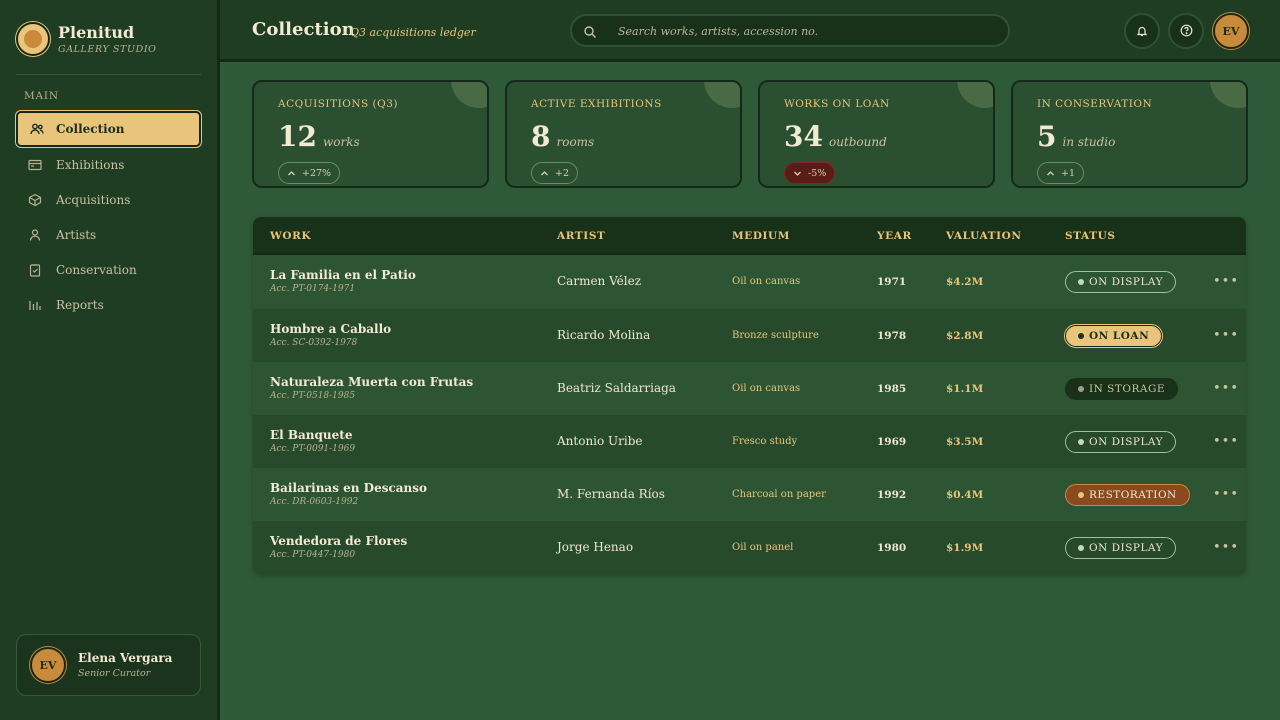  Describe the element at coordinates (125, 658) in the screenshot. I see `user-name: Elena Vergara` at that location.